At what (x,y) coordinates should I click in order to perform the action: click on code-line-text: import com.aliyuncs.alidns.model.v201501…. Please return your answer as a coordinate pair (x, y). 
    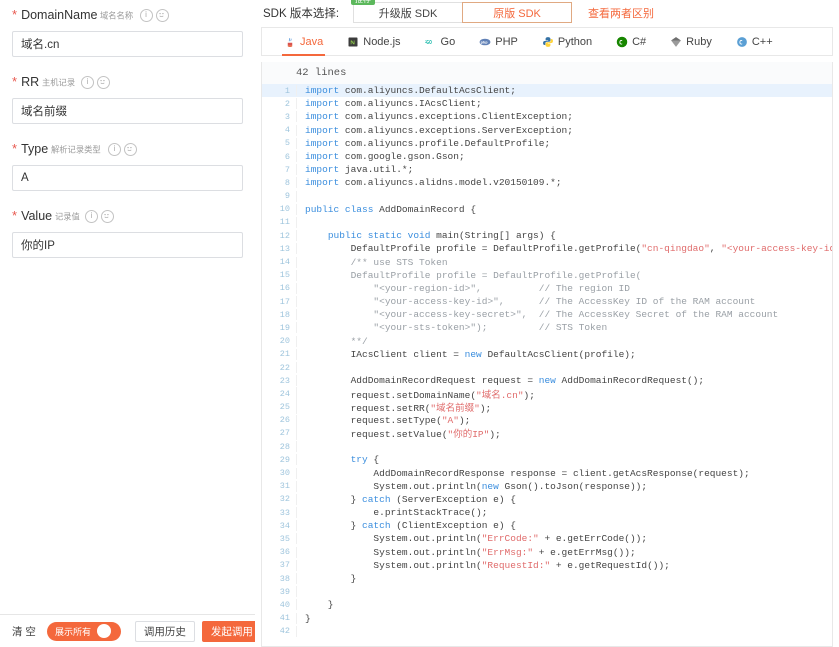
    Looking at the image, I should click on (564, 183).